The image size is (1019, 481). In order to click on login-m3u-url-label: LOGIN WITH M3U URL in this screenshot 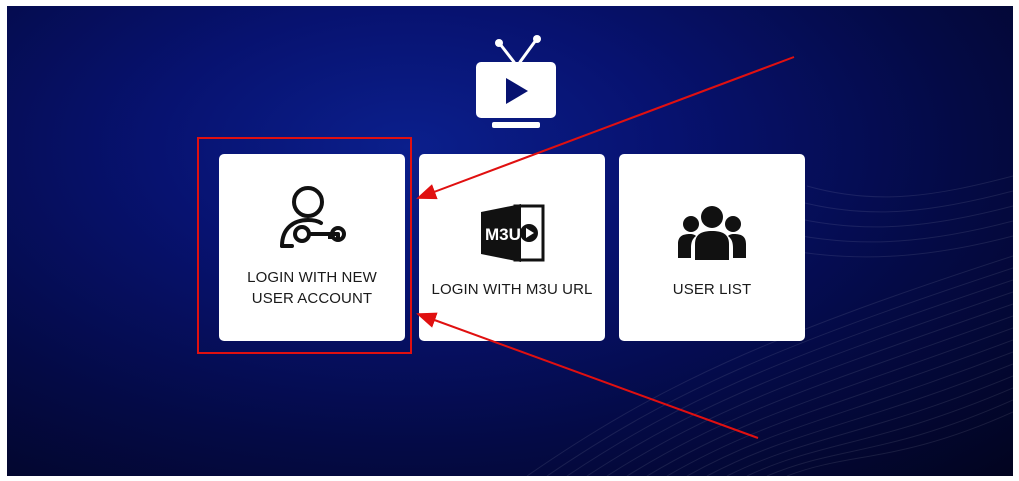, I will do `click(512, 289)`.